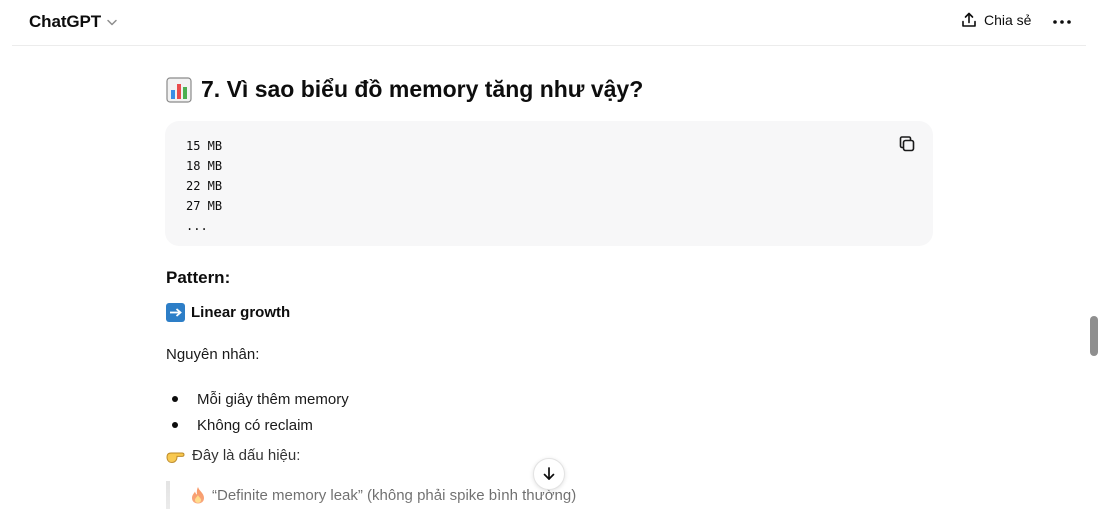 This screenshot has width=1102, height=514. I want to click on share-button: Chia sẻ, so click(995, 20).